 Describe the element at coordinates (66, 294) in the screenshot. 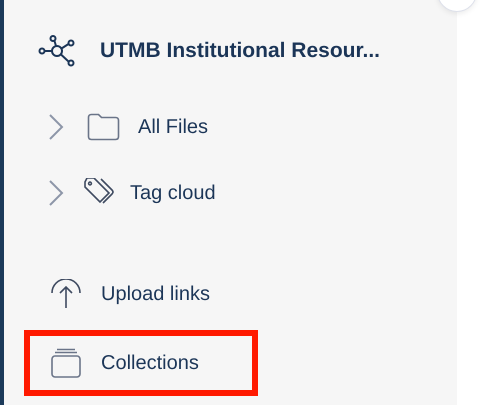

I see `upload-icon` at that location.